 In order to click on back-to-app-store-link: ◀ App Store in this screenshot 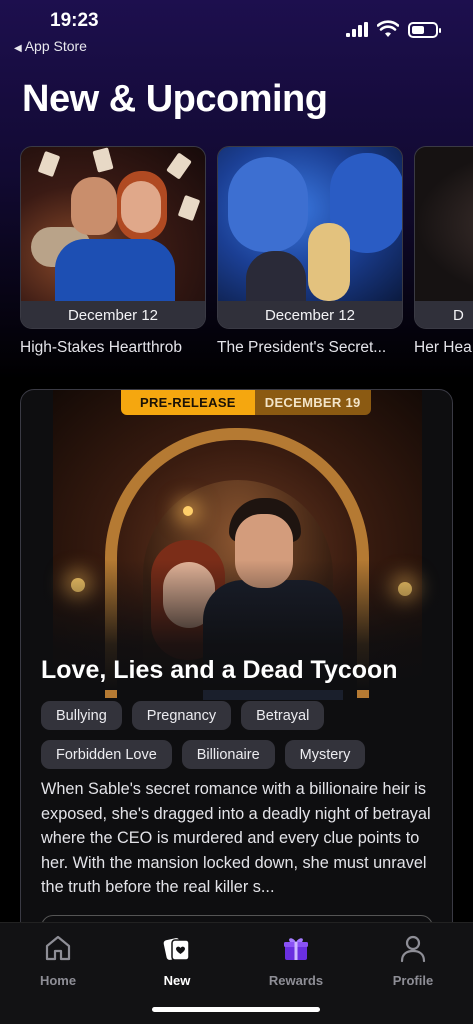, I will do `click(50, 46)`.